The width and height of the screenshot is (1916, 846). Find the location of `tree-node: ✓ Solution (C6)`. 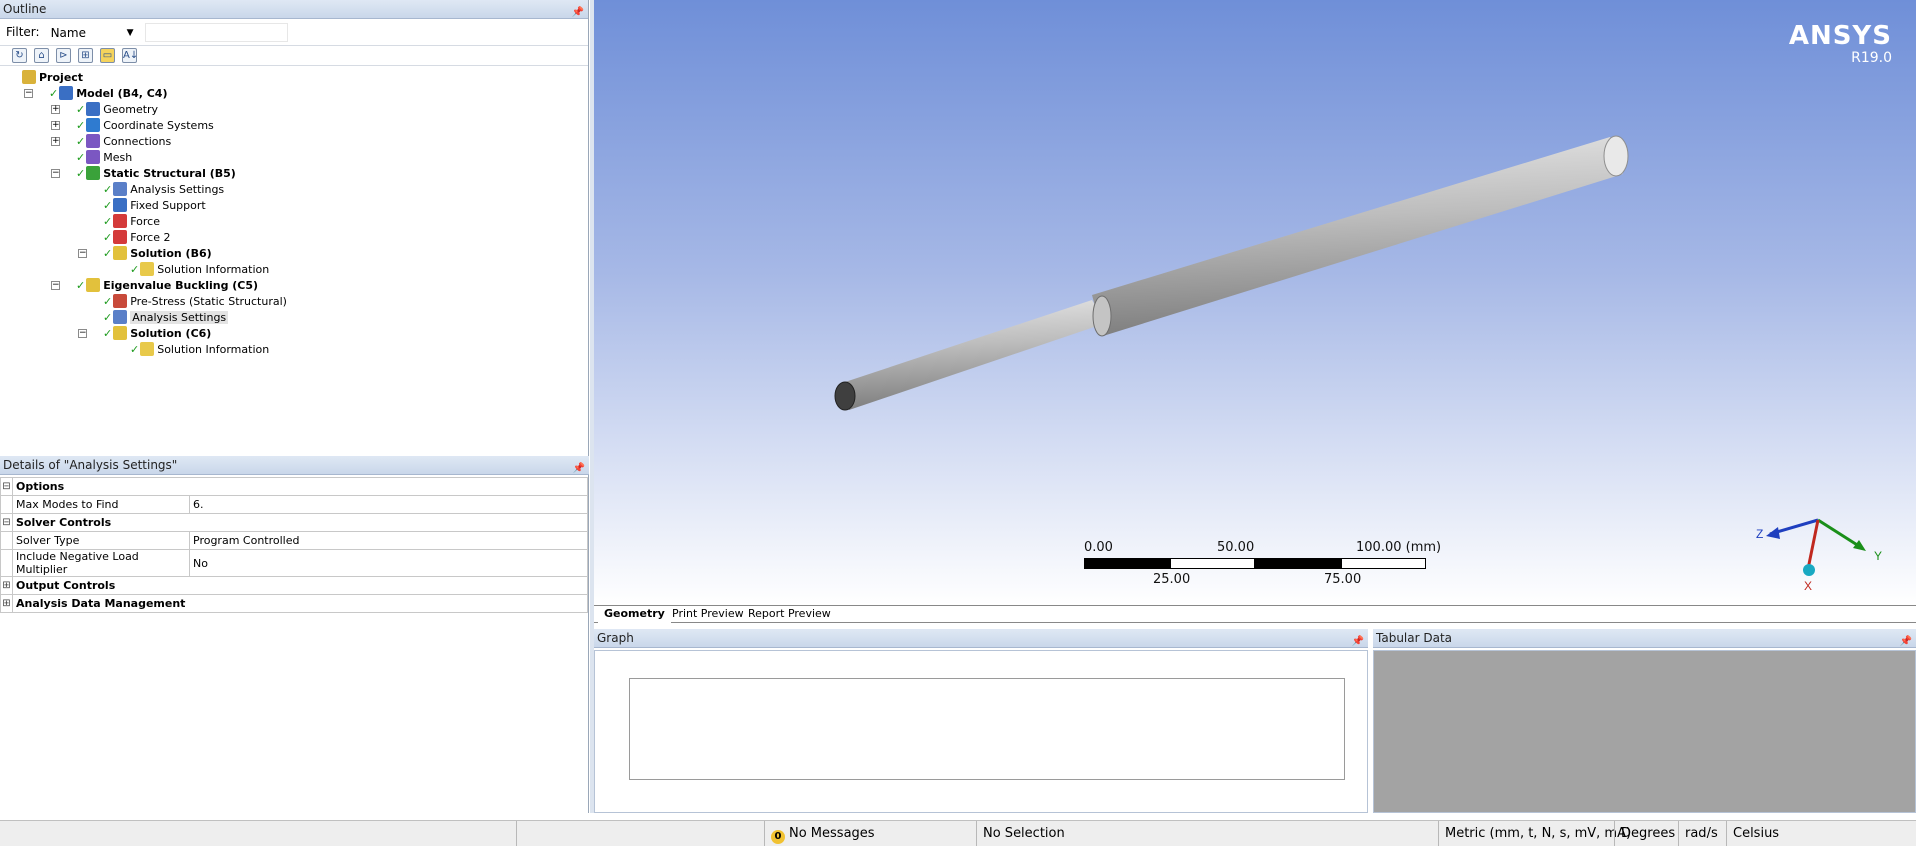

tree-node: ✓ Solution (C6) is located at coordinates (157, 334).